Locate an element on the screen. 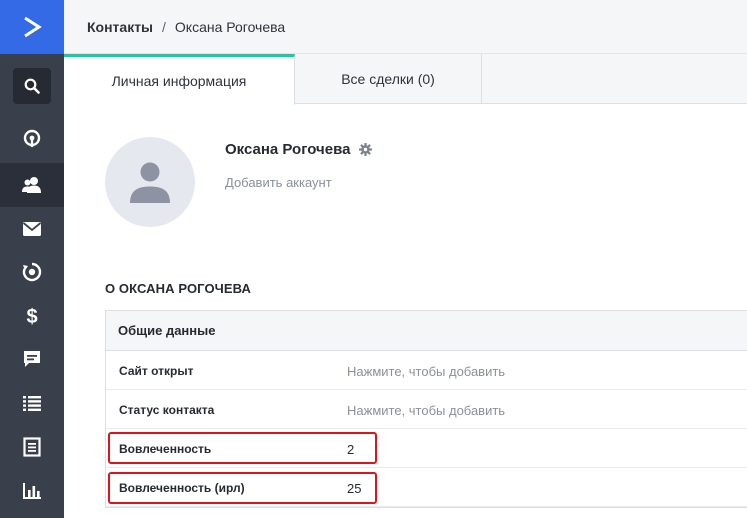  field-row-site-visited: Сайт открыт Нажмите, чтобы добавить is located at coordinates (426, 370).